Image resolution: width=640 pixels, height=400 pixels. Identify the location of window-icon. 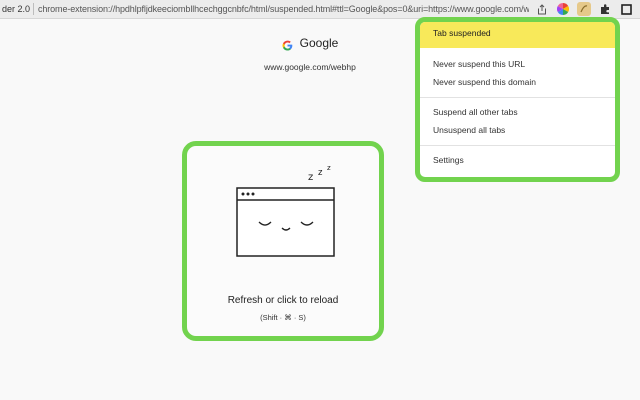
(626, 9).